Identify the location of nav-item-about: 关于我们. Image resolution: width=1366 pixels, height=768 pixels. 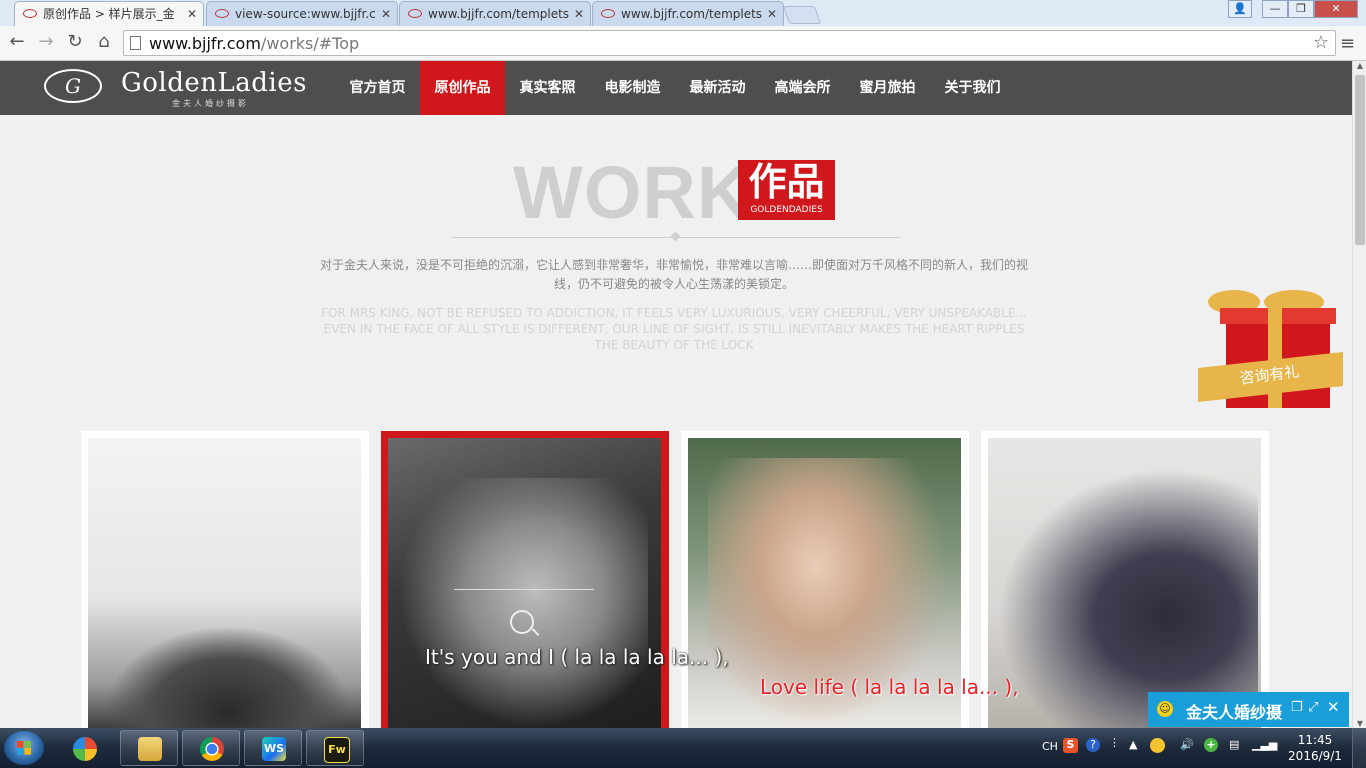
(972, 88).